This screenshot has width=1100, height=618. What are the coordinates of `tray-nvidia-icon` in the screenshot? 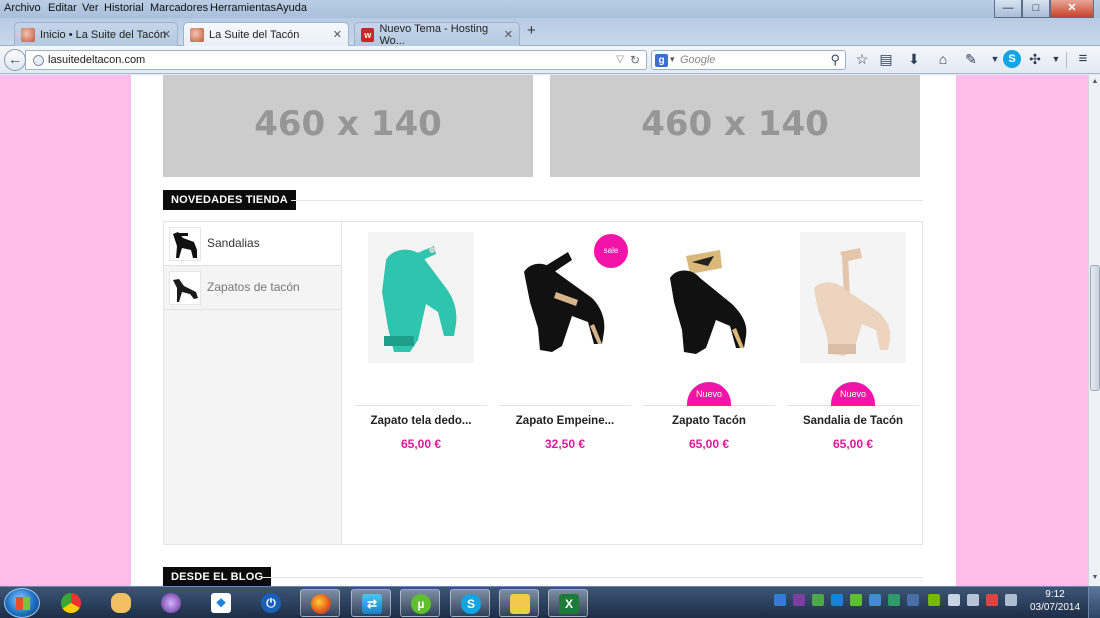 It's located at (934, 600).